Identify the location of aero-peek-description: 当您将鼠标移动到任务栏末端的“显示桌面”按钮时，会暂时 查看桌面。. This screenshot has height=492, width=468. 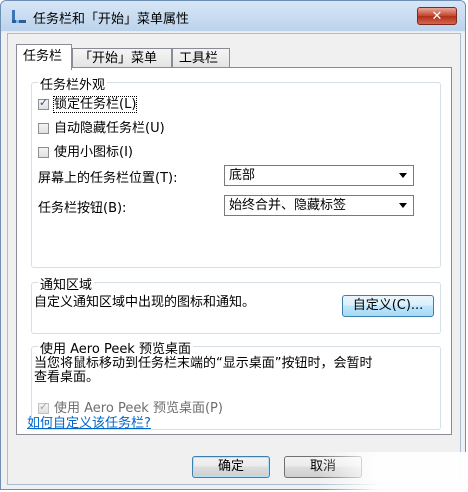
(203, 371).